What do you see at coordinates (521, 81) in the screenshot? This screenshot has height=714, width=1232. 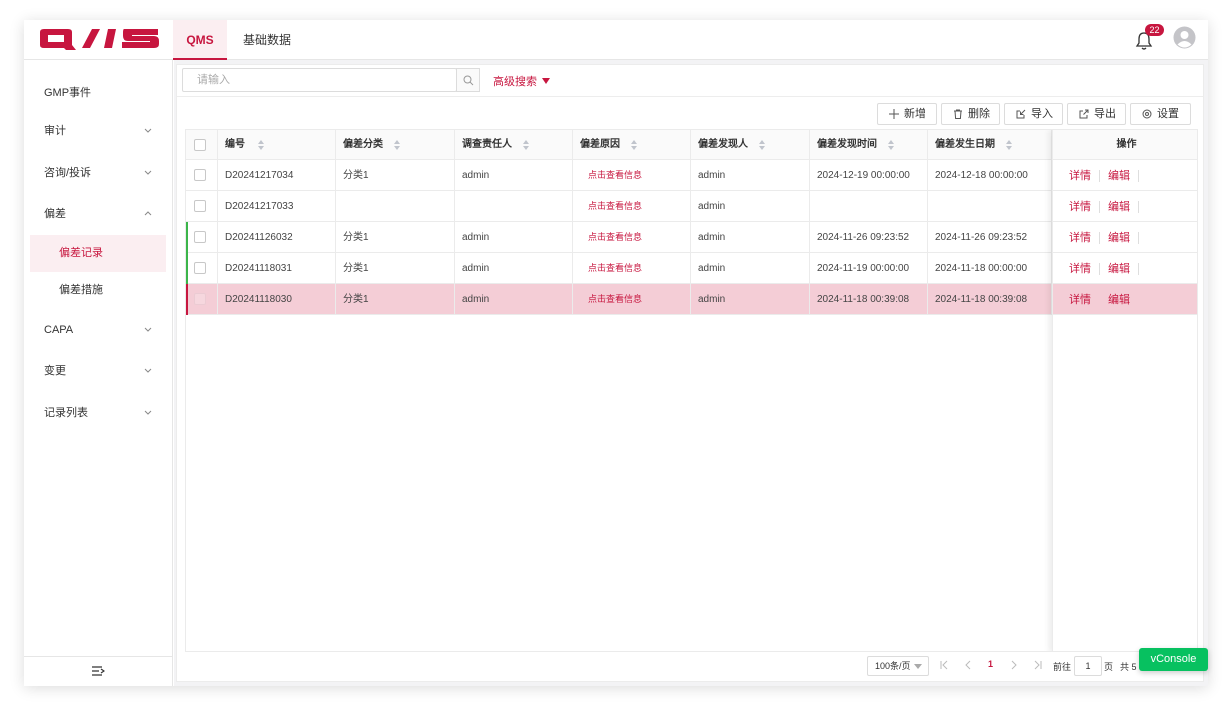 I see `advanced-search-toggle: 高级搜索` at bounding box center [521, 81].